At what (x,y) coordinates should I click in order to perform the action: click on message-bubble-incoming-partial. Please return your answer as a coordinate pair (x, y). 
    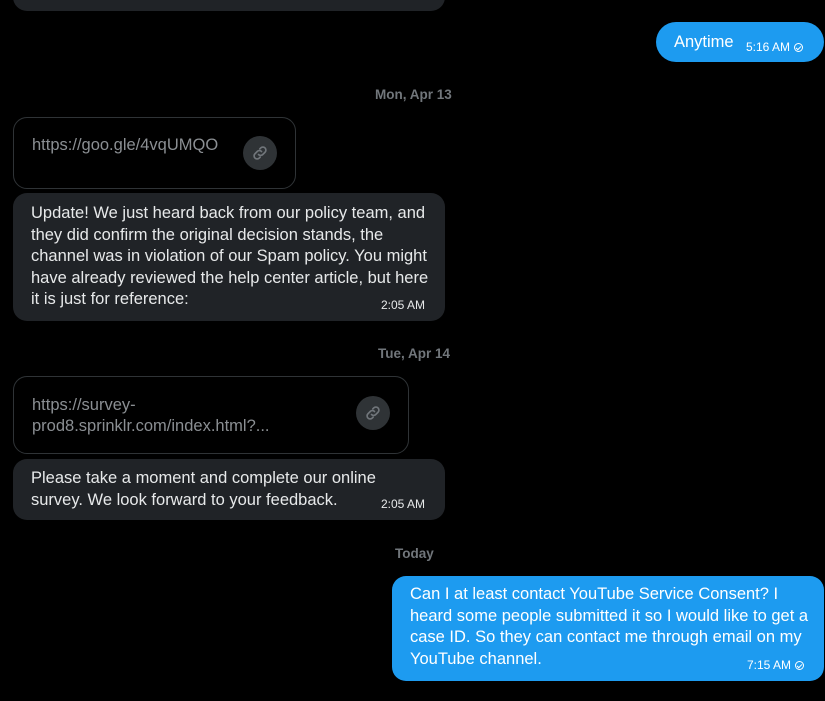
    Looking at the image, I should click on (229, 5).